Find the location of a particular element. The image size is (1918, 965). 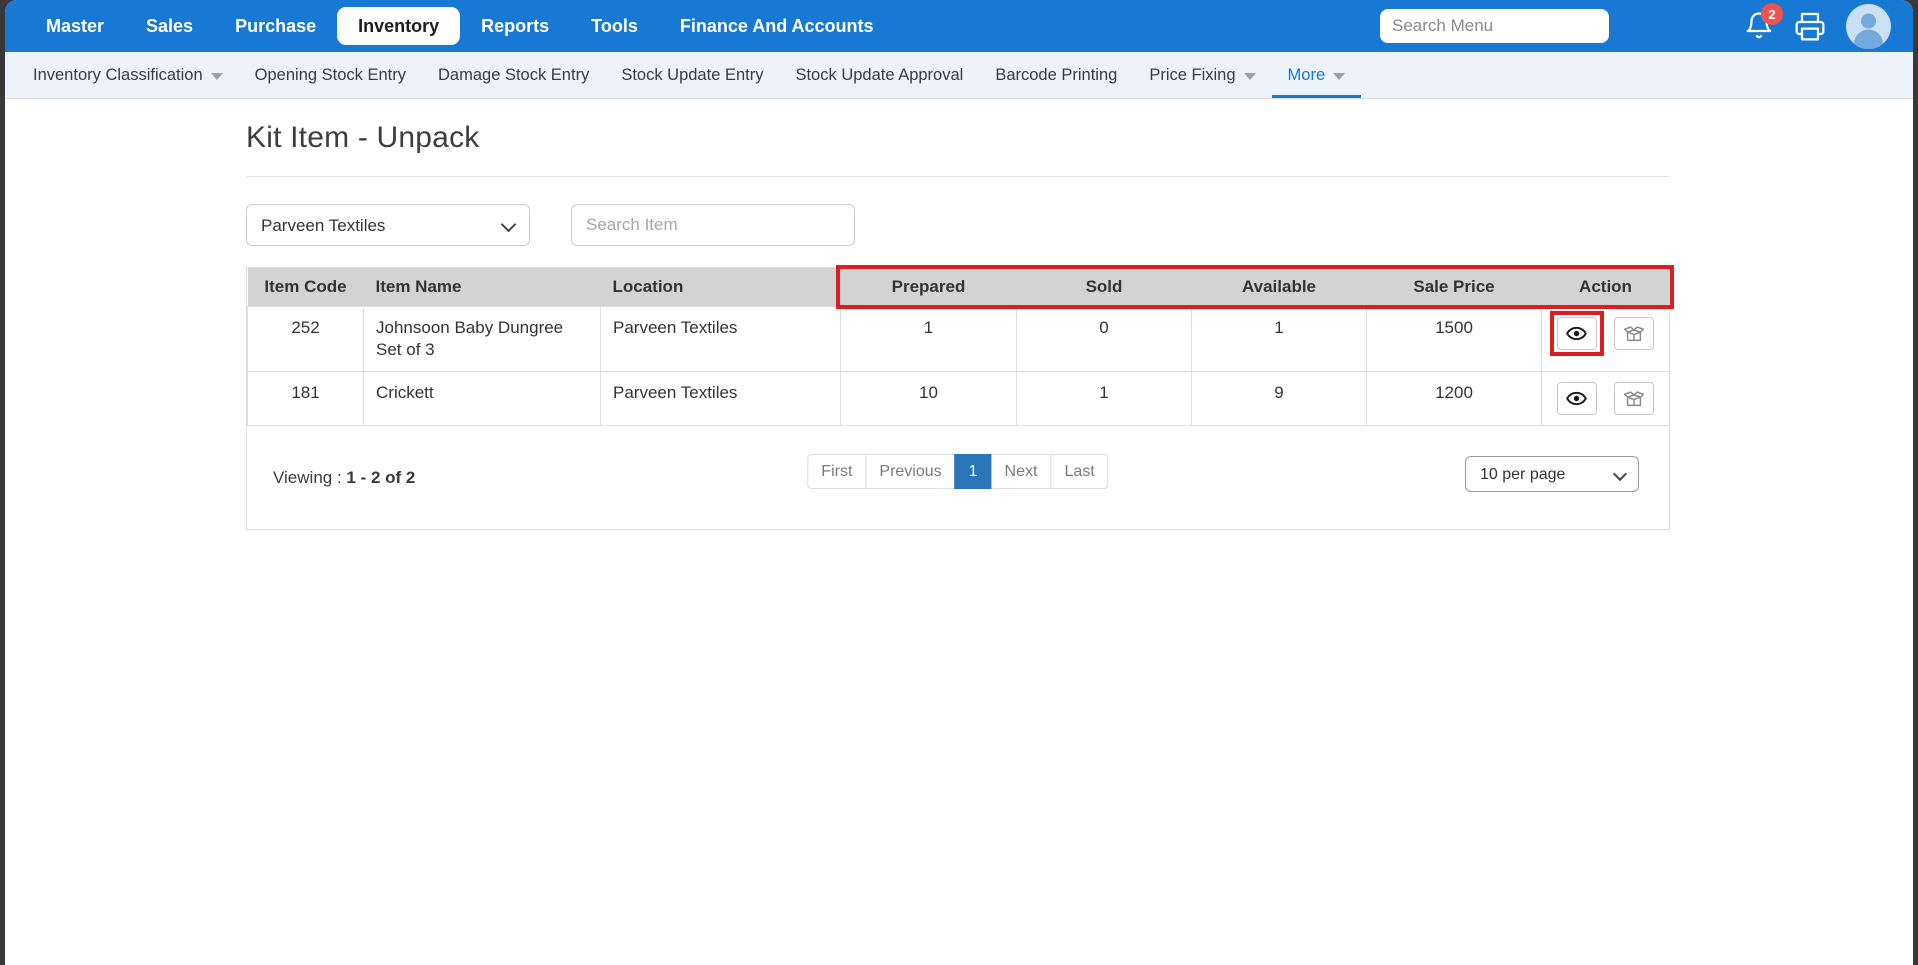

subnav-item-price-fixing: Price Fixing is located at coordinates (1202, 75).